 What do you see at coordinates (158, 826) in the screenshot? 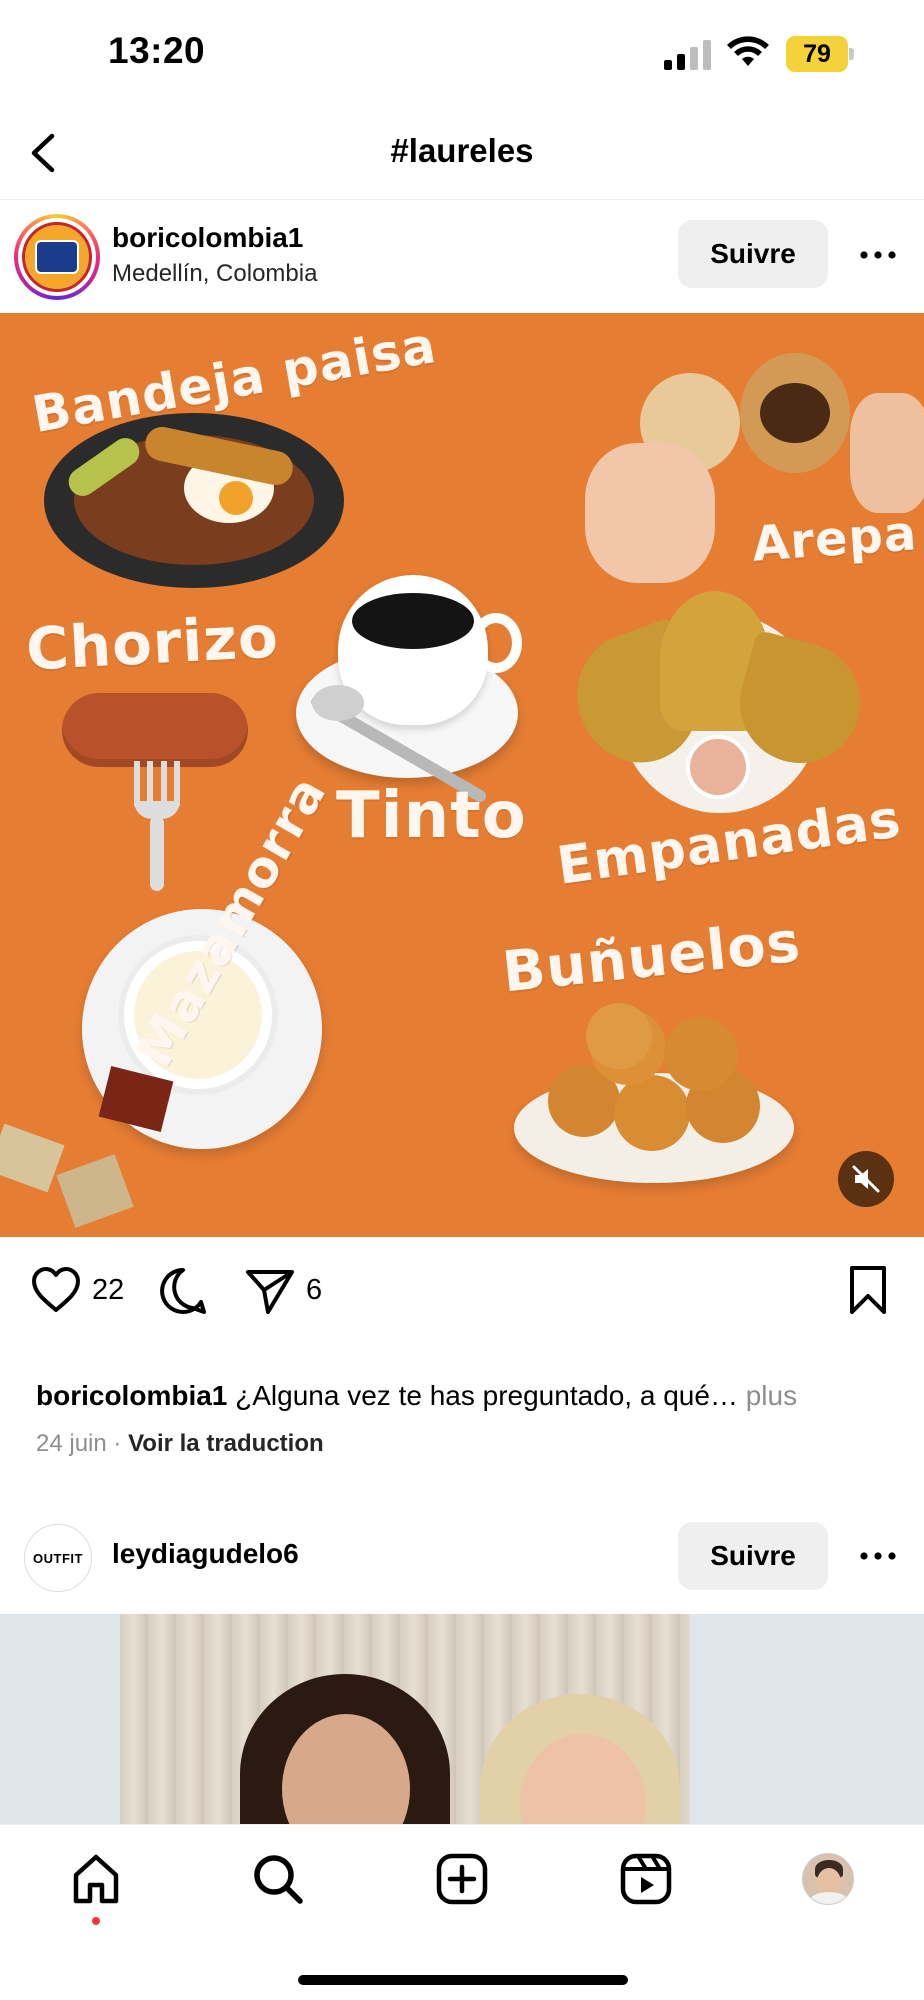
I see `fork` at bounding box center [158, 826].